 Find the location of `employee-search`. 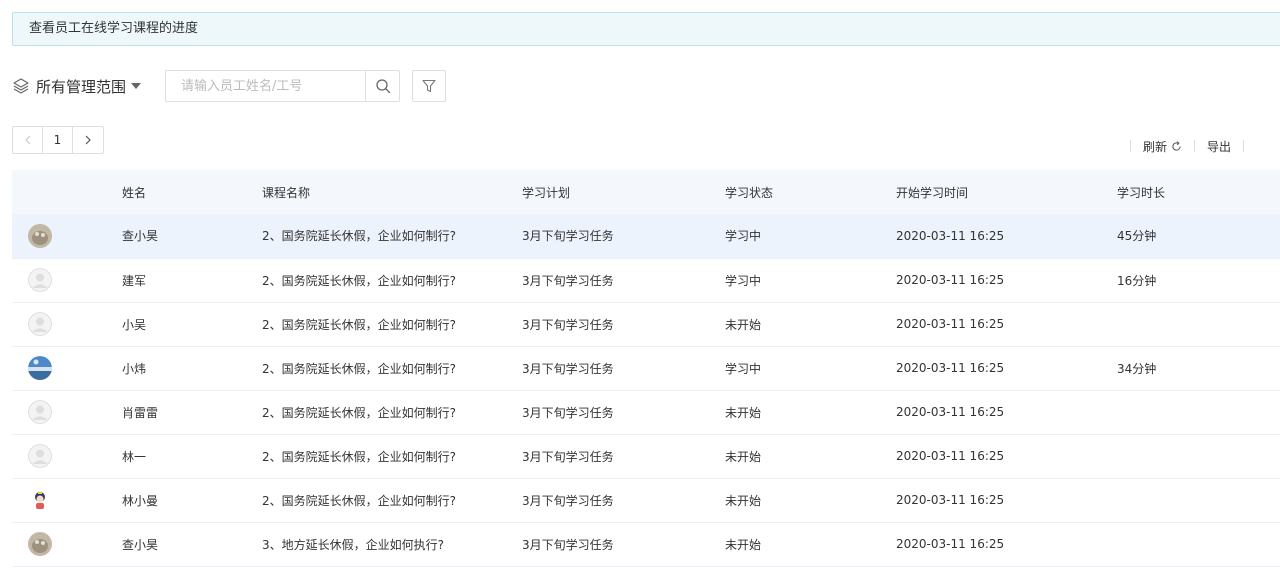

employee-search is located at coordinates (282, 86).